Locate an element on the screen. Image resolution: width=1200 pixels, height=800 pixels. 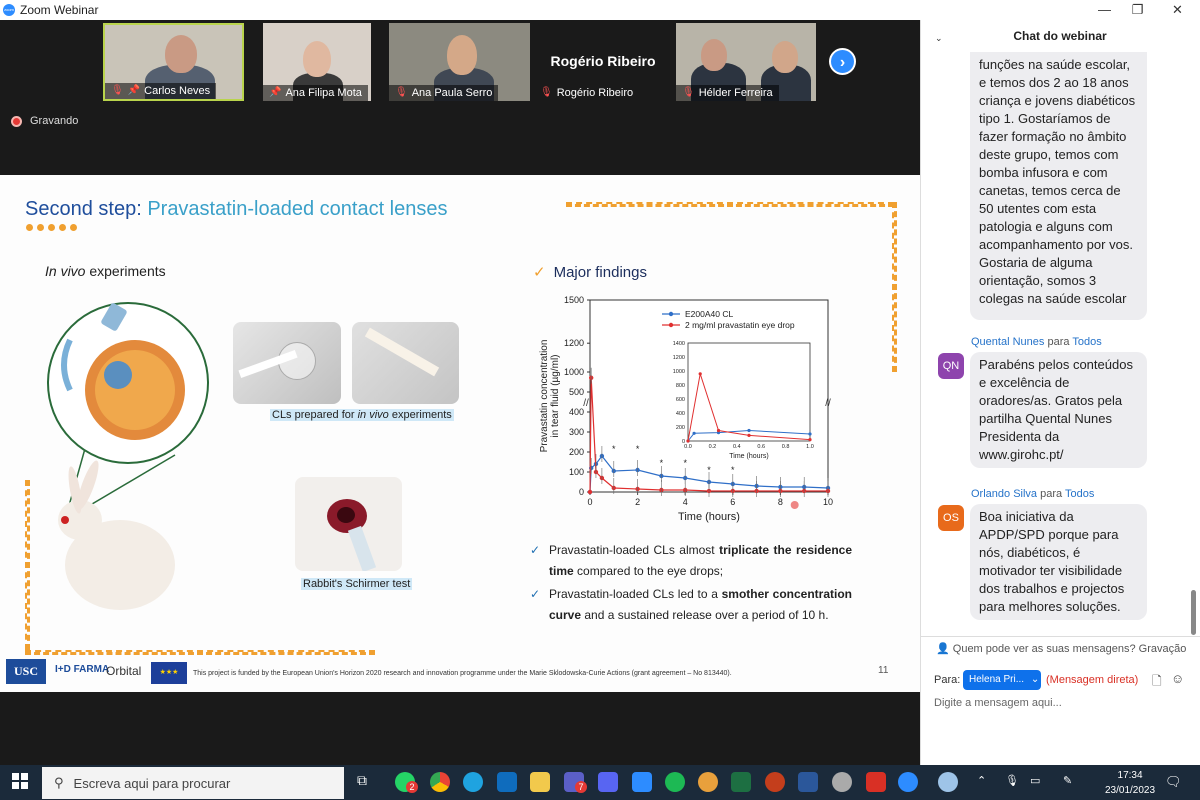
recording-indicator: Gravando is located at coordinates (44, 121).